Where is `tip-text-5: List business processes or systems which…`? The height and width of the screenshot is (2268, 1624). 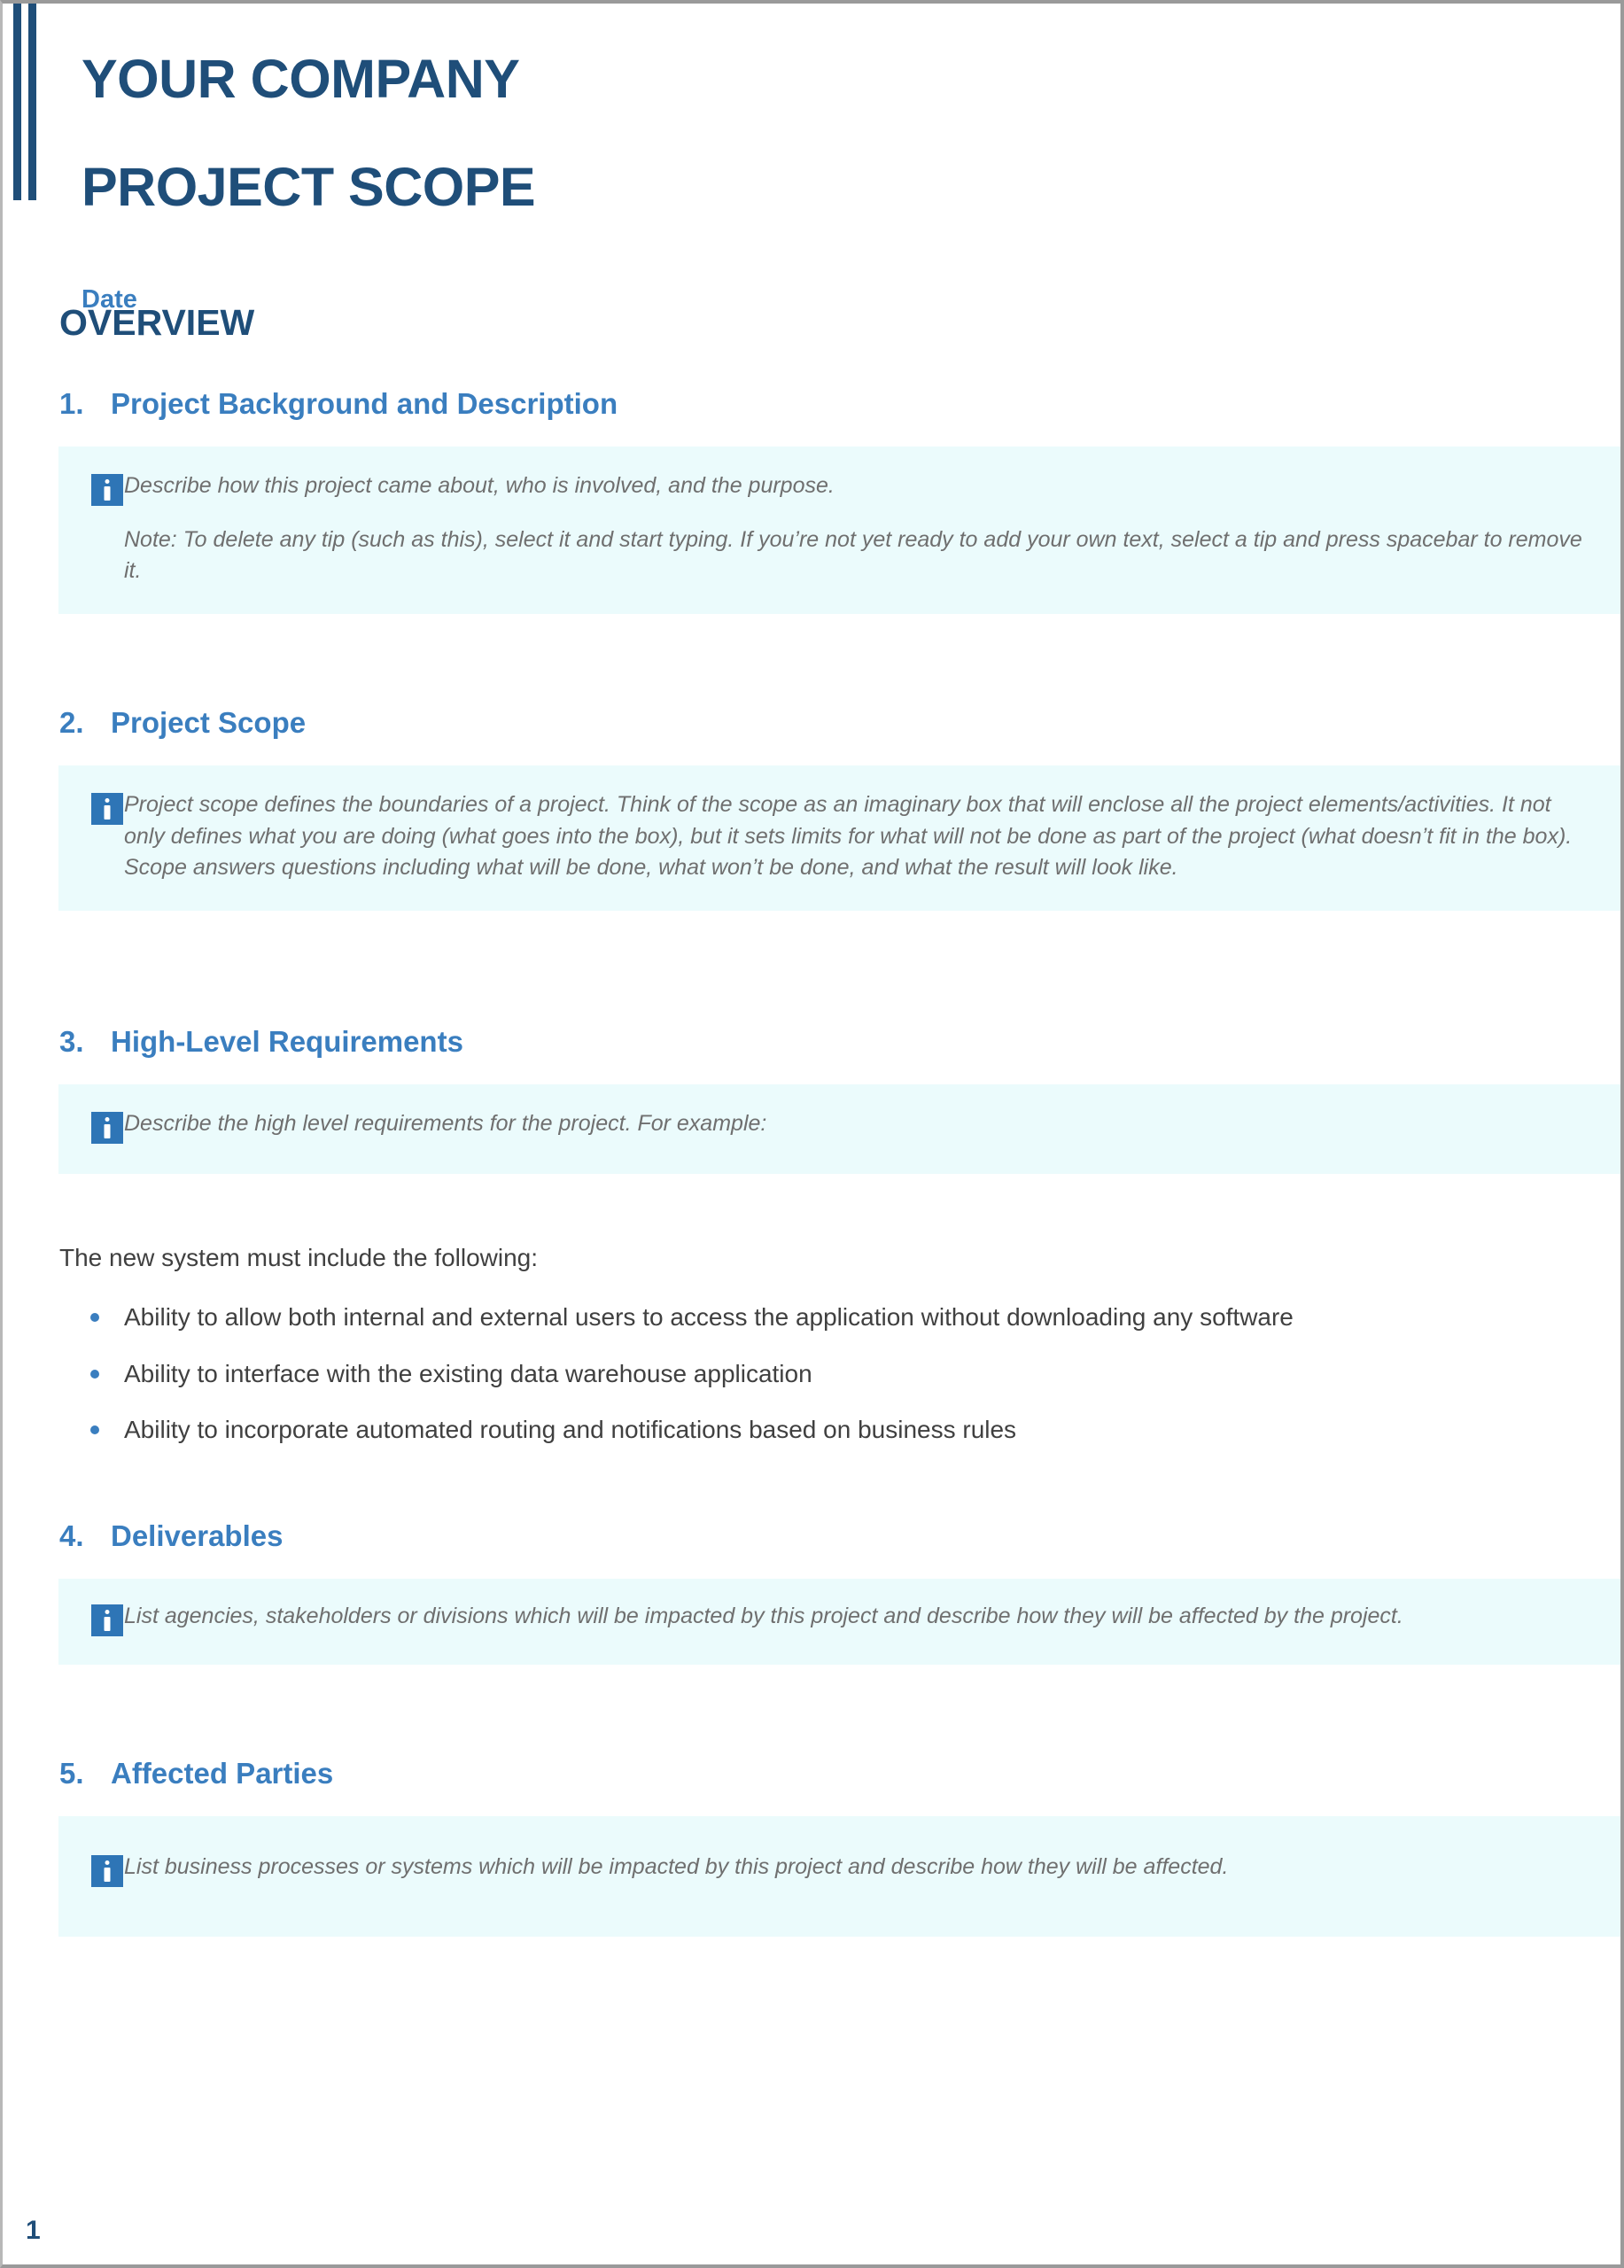
tip-text-5: List business processes or systems which… is located at coordinates (859, 1868).